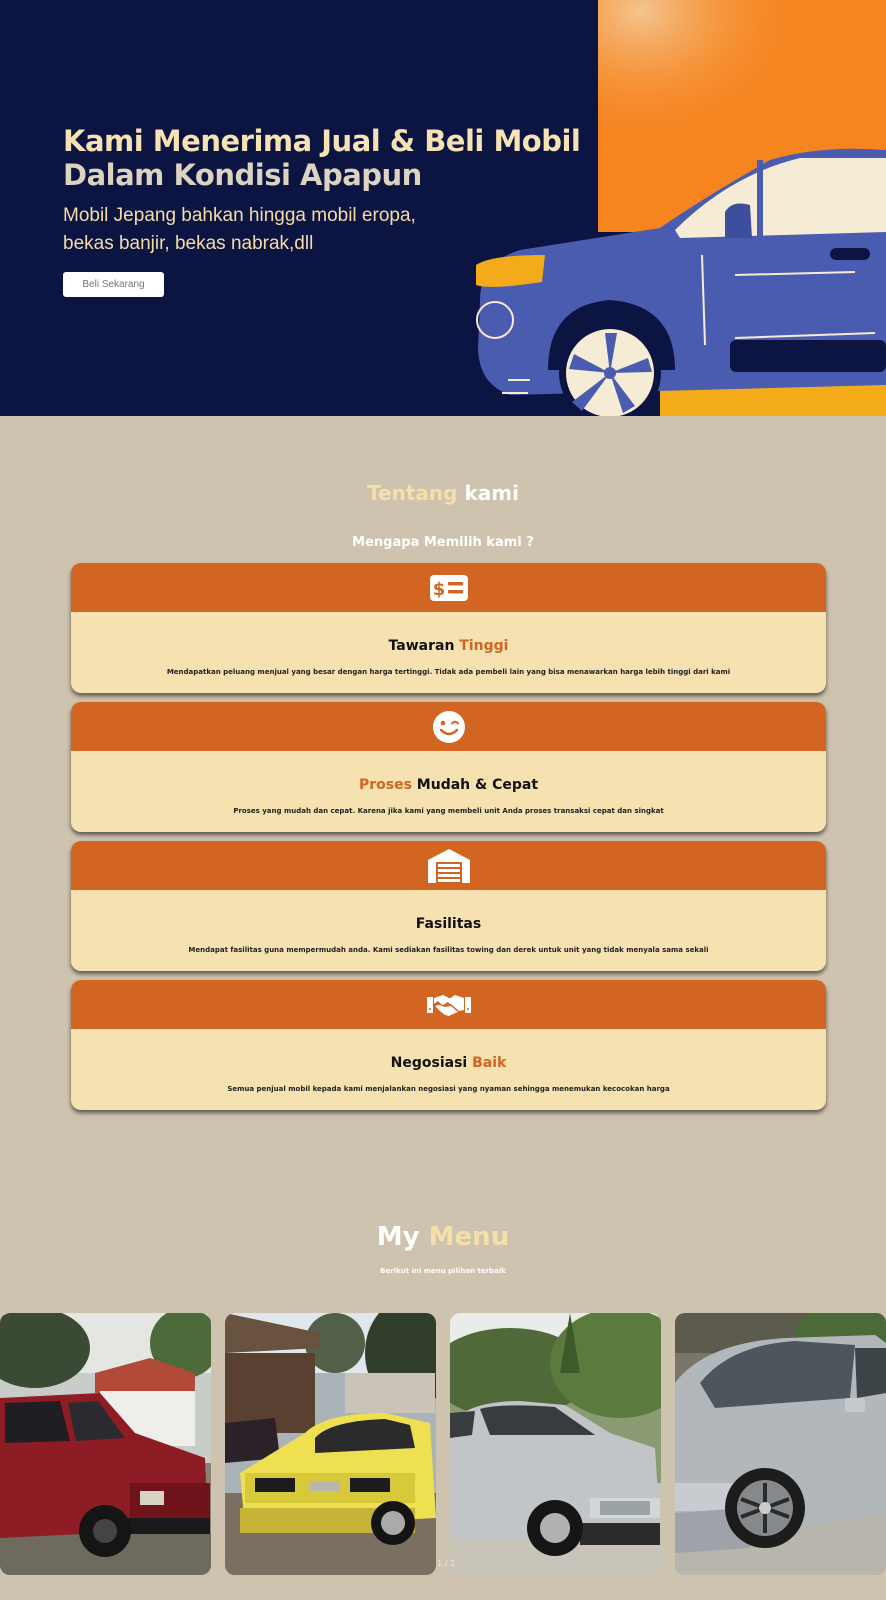 The width and height of the screenshot is (886, 1600). What do you see at coordinates (555, 1444) in the screenshot?
I see `silver-sedan-photo` at bounding box center [555, 1444].